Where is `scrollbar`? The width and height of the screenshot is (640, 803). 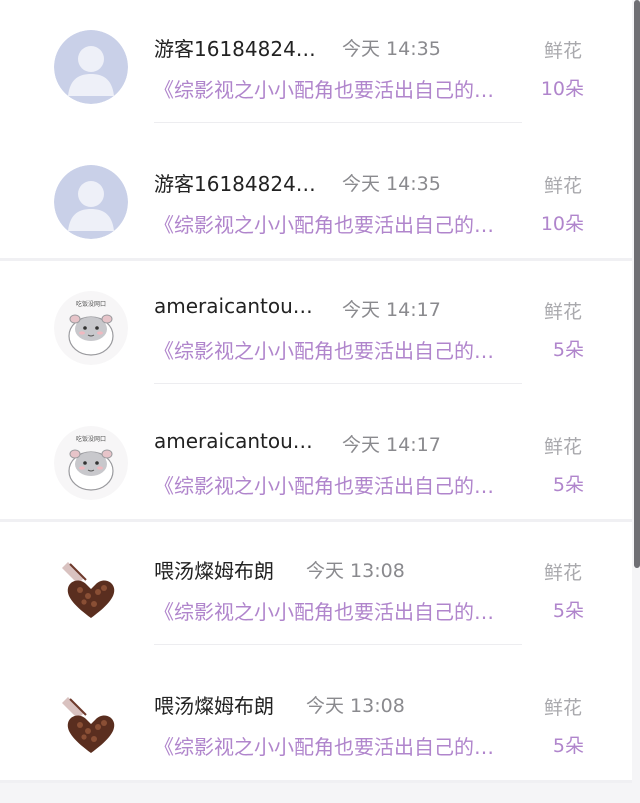
scrollbar is located at coordinates (637, 284).